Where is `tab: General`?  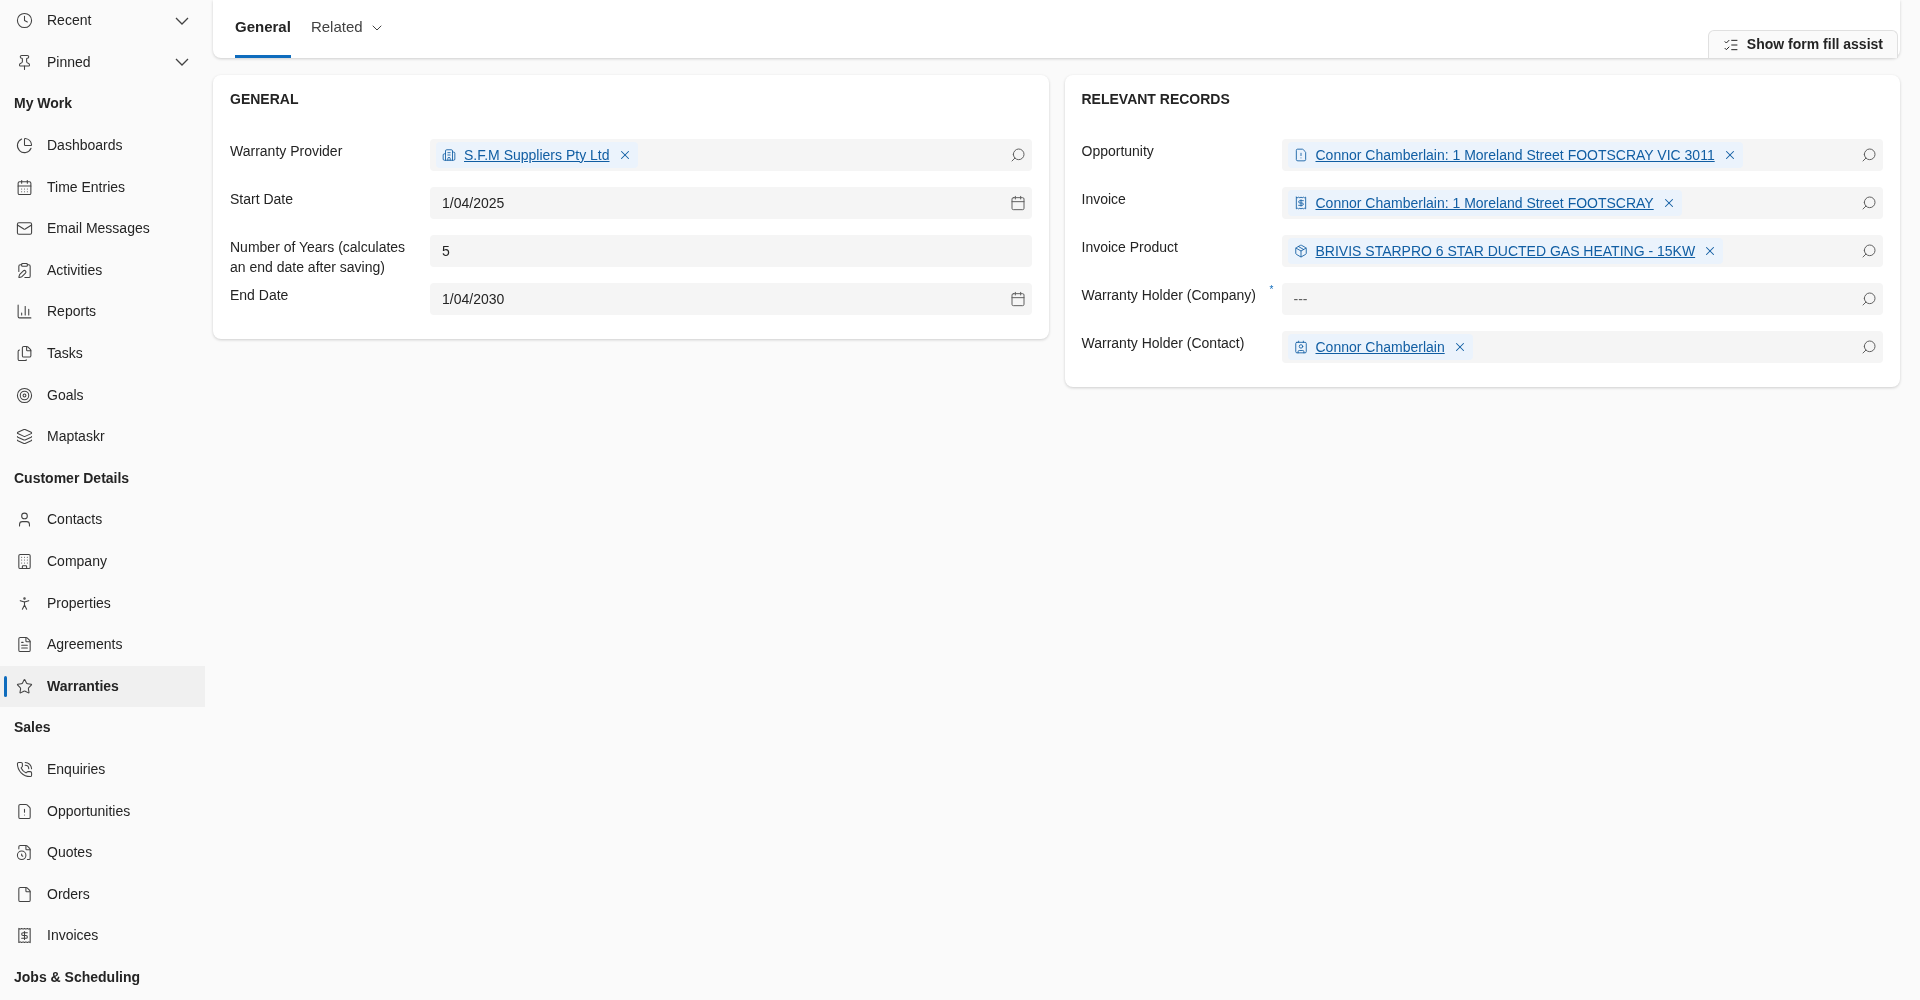
tab: General is located at coordinates (263, 29).